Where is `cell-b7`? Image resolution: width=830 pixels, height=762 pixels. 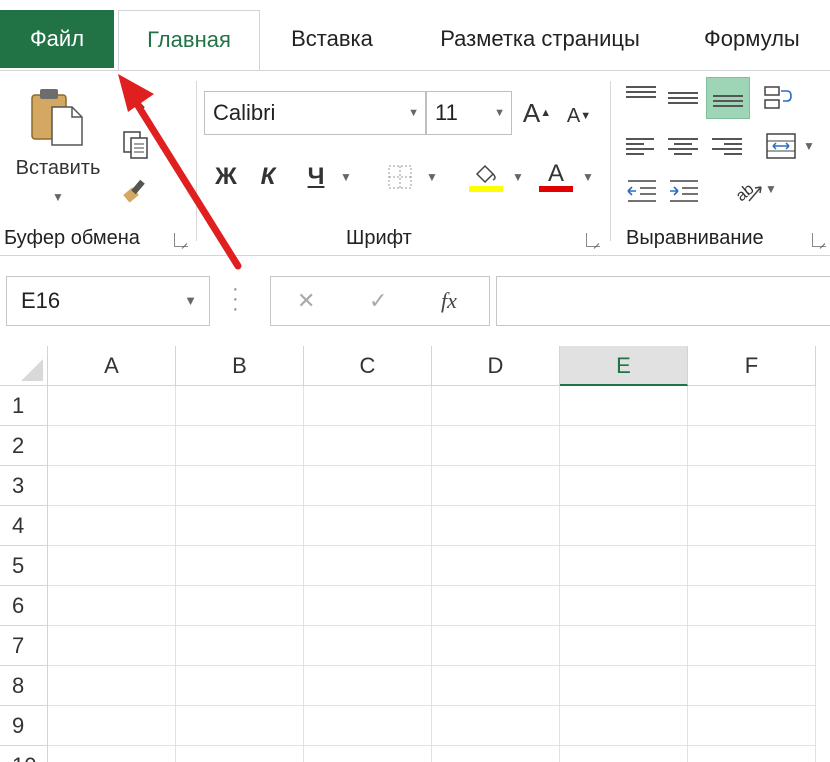
cell-b7 is located at coordinates (240, 646).